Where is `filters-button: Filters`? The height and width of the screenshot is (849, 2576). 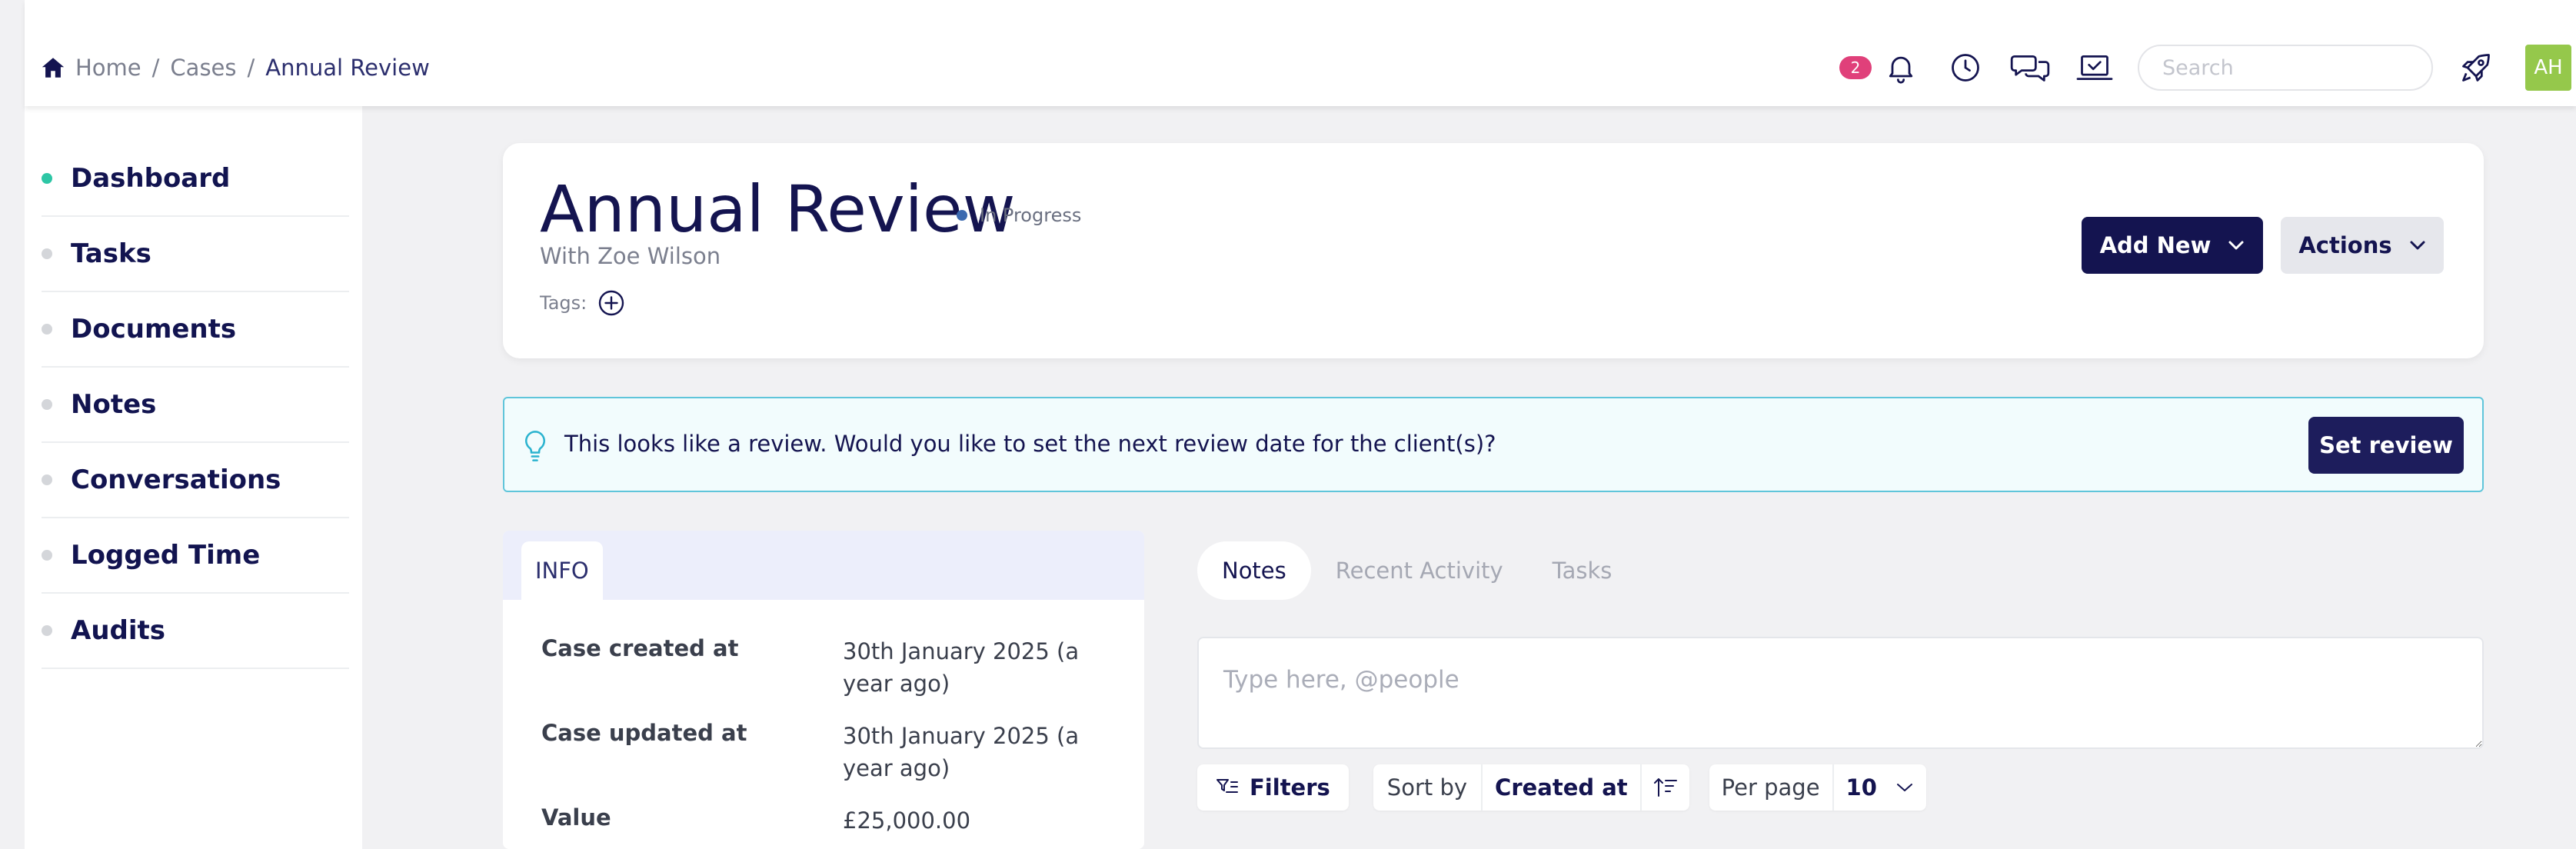 filters-button: Filters is located at coordinates (1273, 787).